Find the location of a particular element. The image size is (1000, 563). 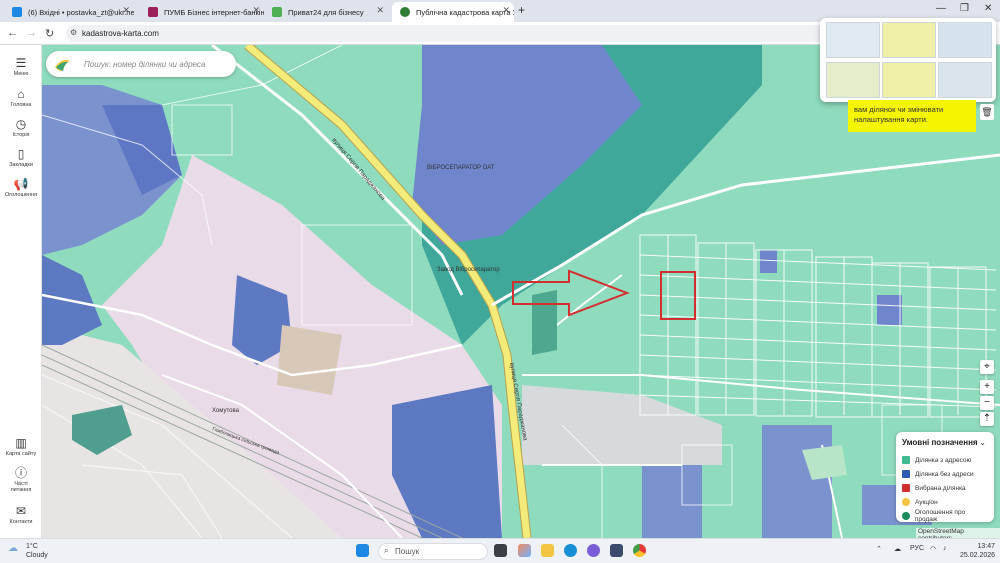

sidebar-item-bookmarks: ▯ Закладки is located at coordinates (21, 158).